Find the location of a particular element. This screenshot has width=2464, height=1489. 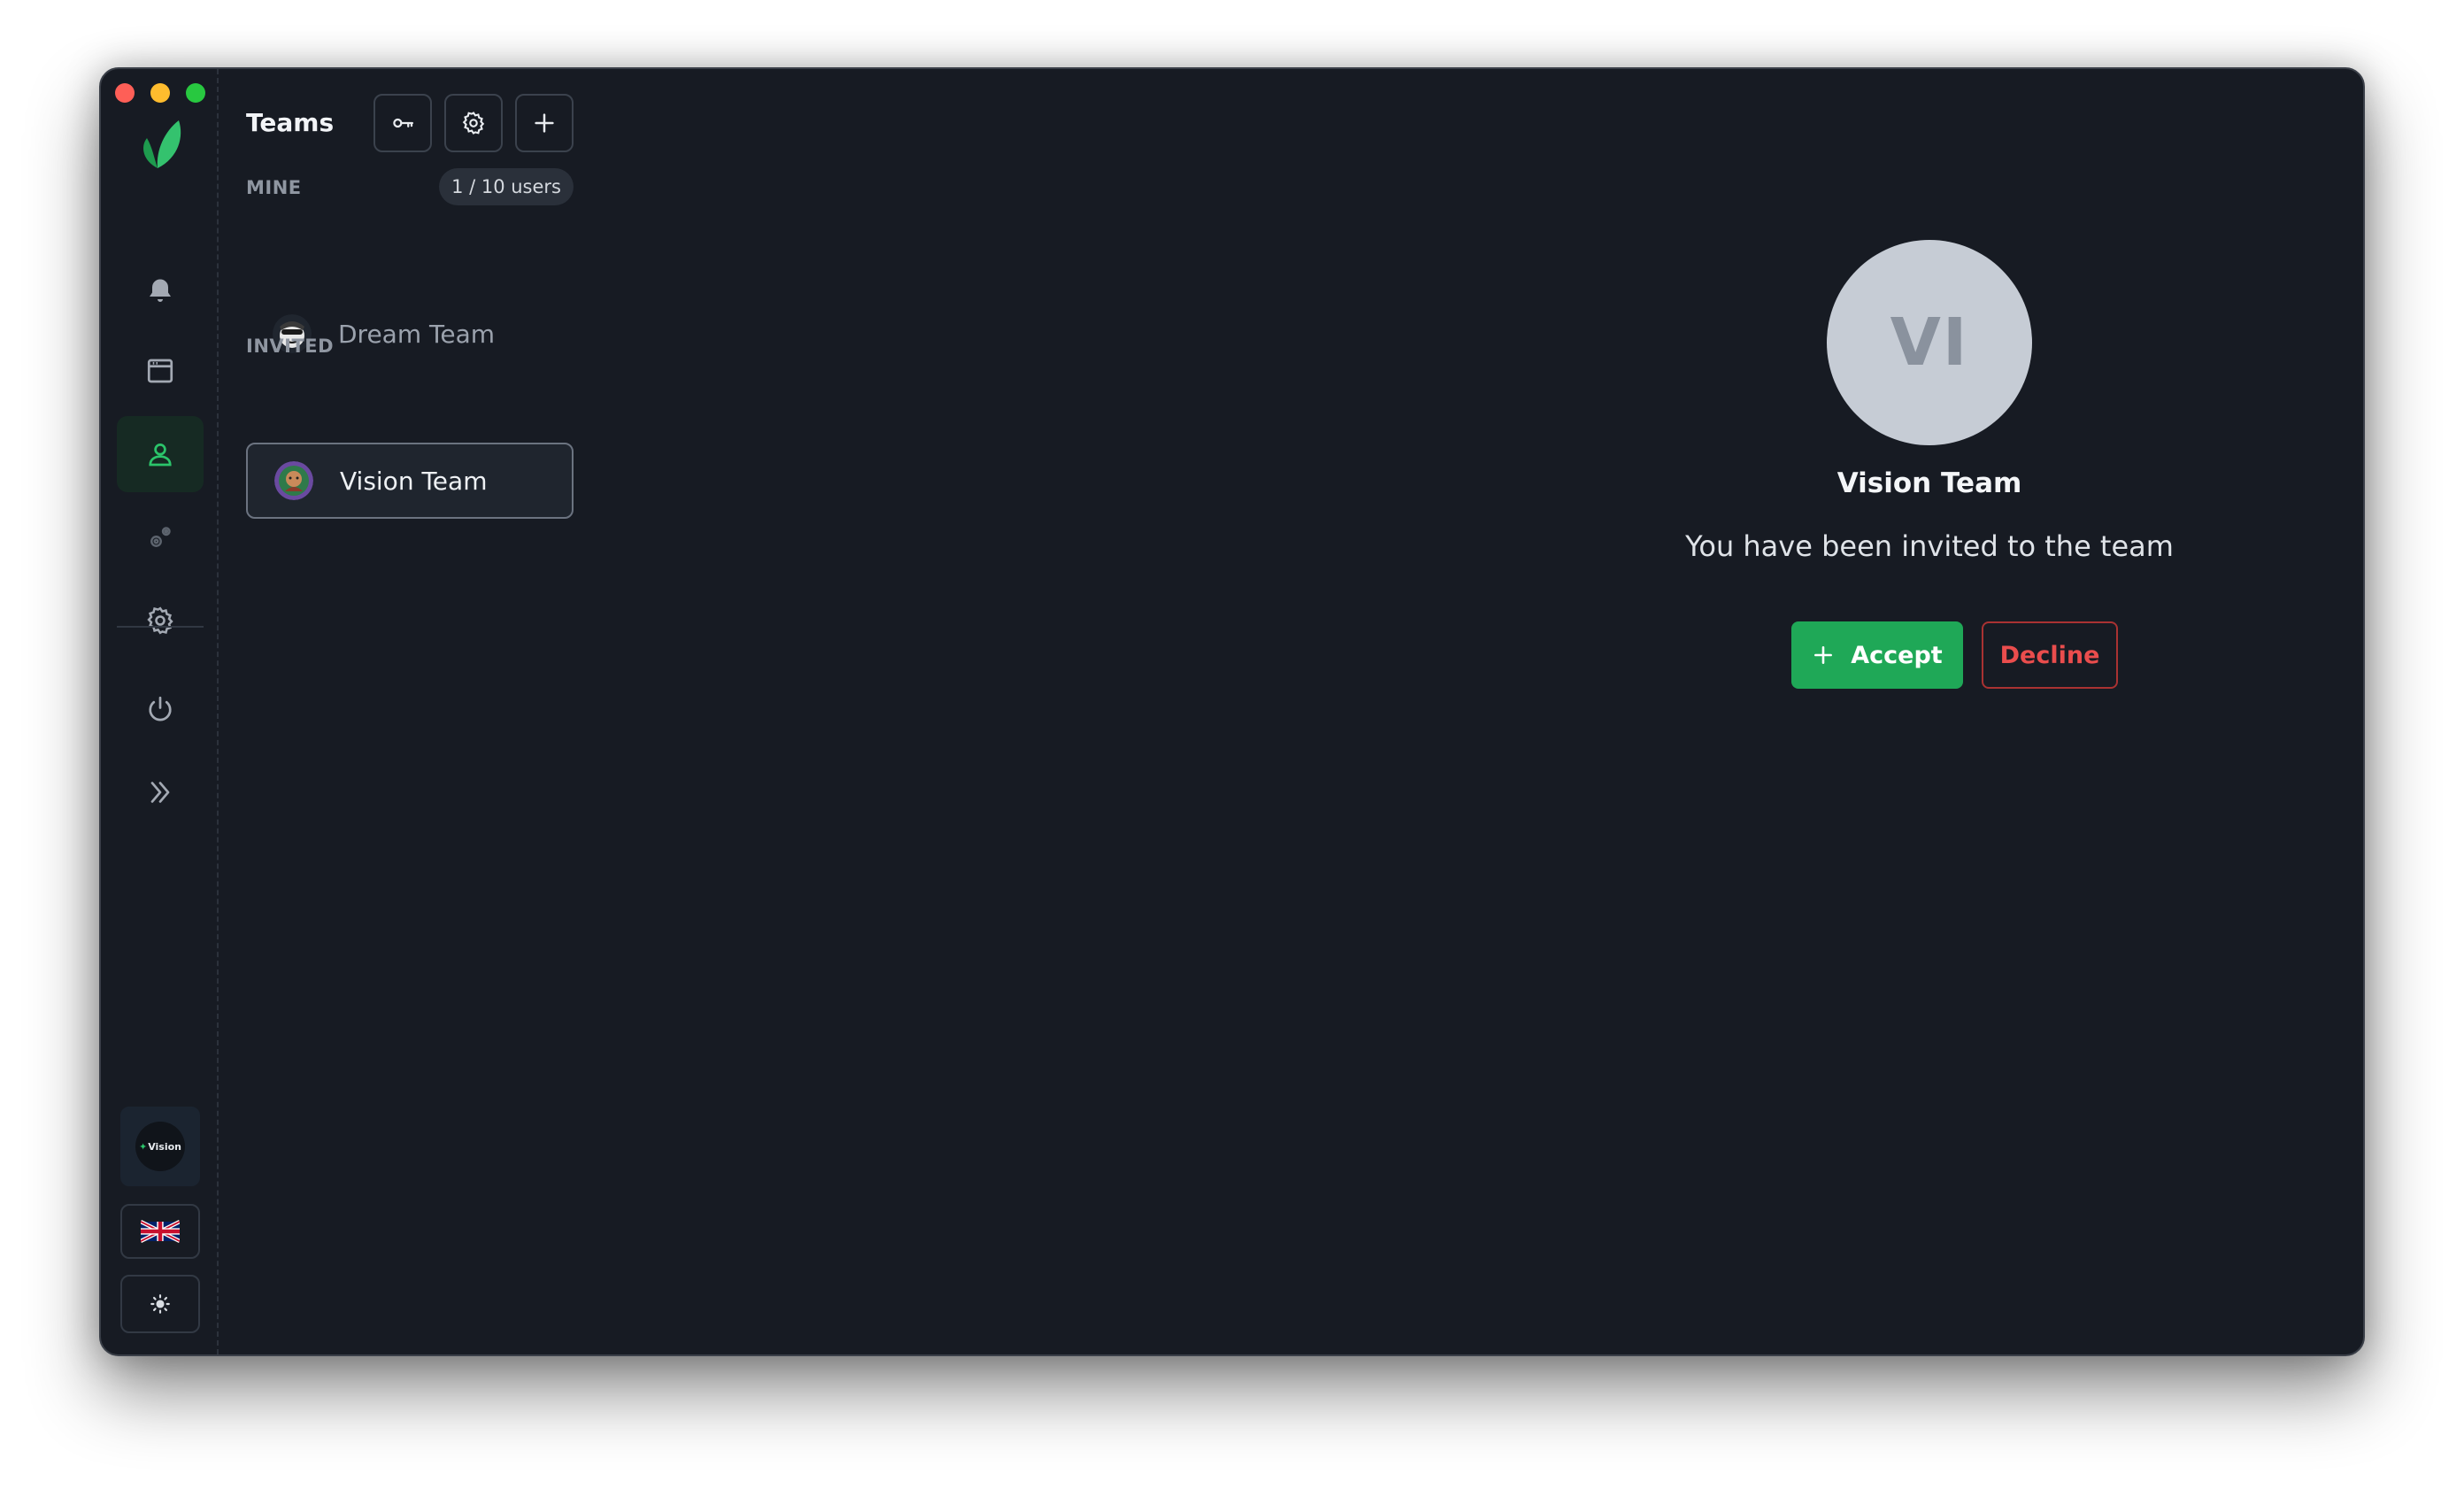

workspace-badge: ✦ Vision is located at coordinates (160, 1146).